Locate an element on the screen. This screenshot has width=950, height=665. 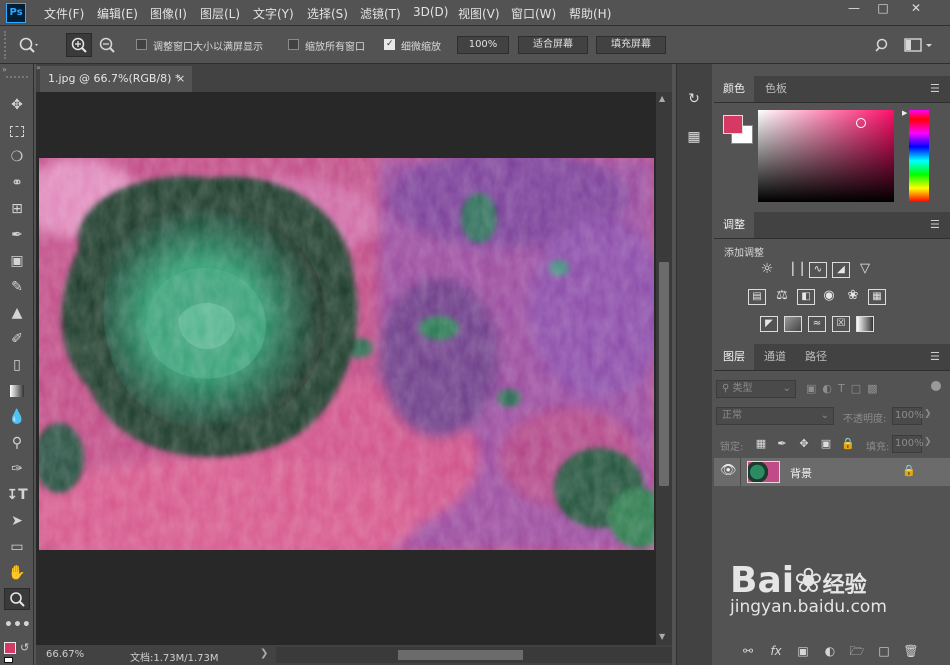
swap-colors-icon: ↺ is located at coordinates (26, 648).